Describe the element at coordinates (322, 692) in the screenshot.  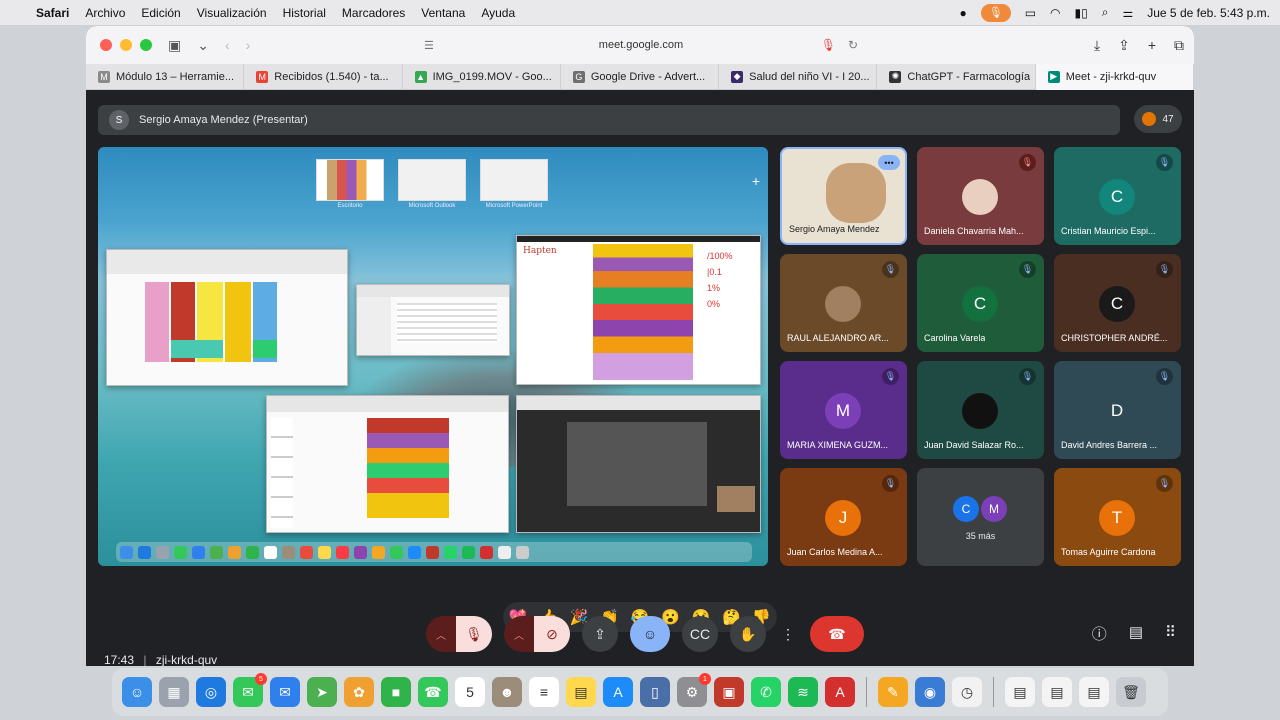
I see `dock-maps-icon: ➤` at that location.